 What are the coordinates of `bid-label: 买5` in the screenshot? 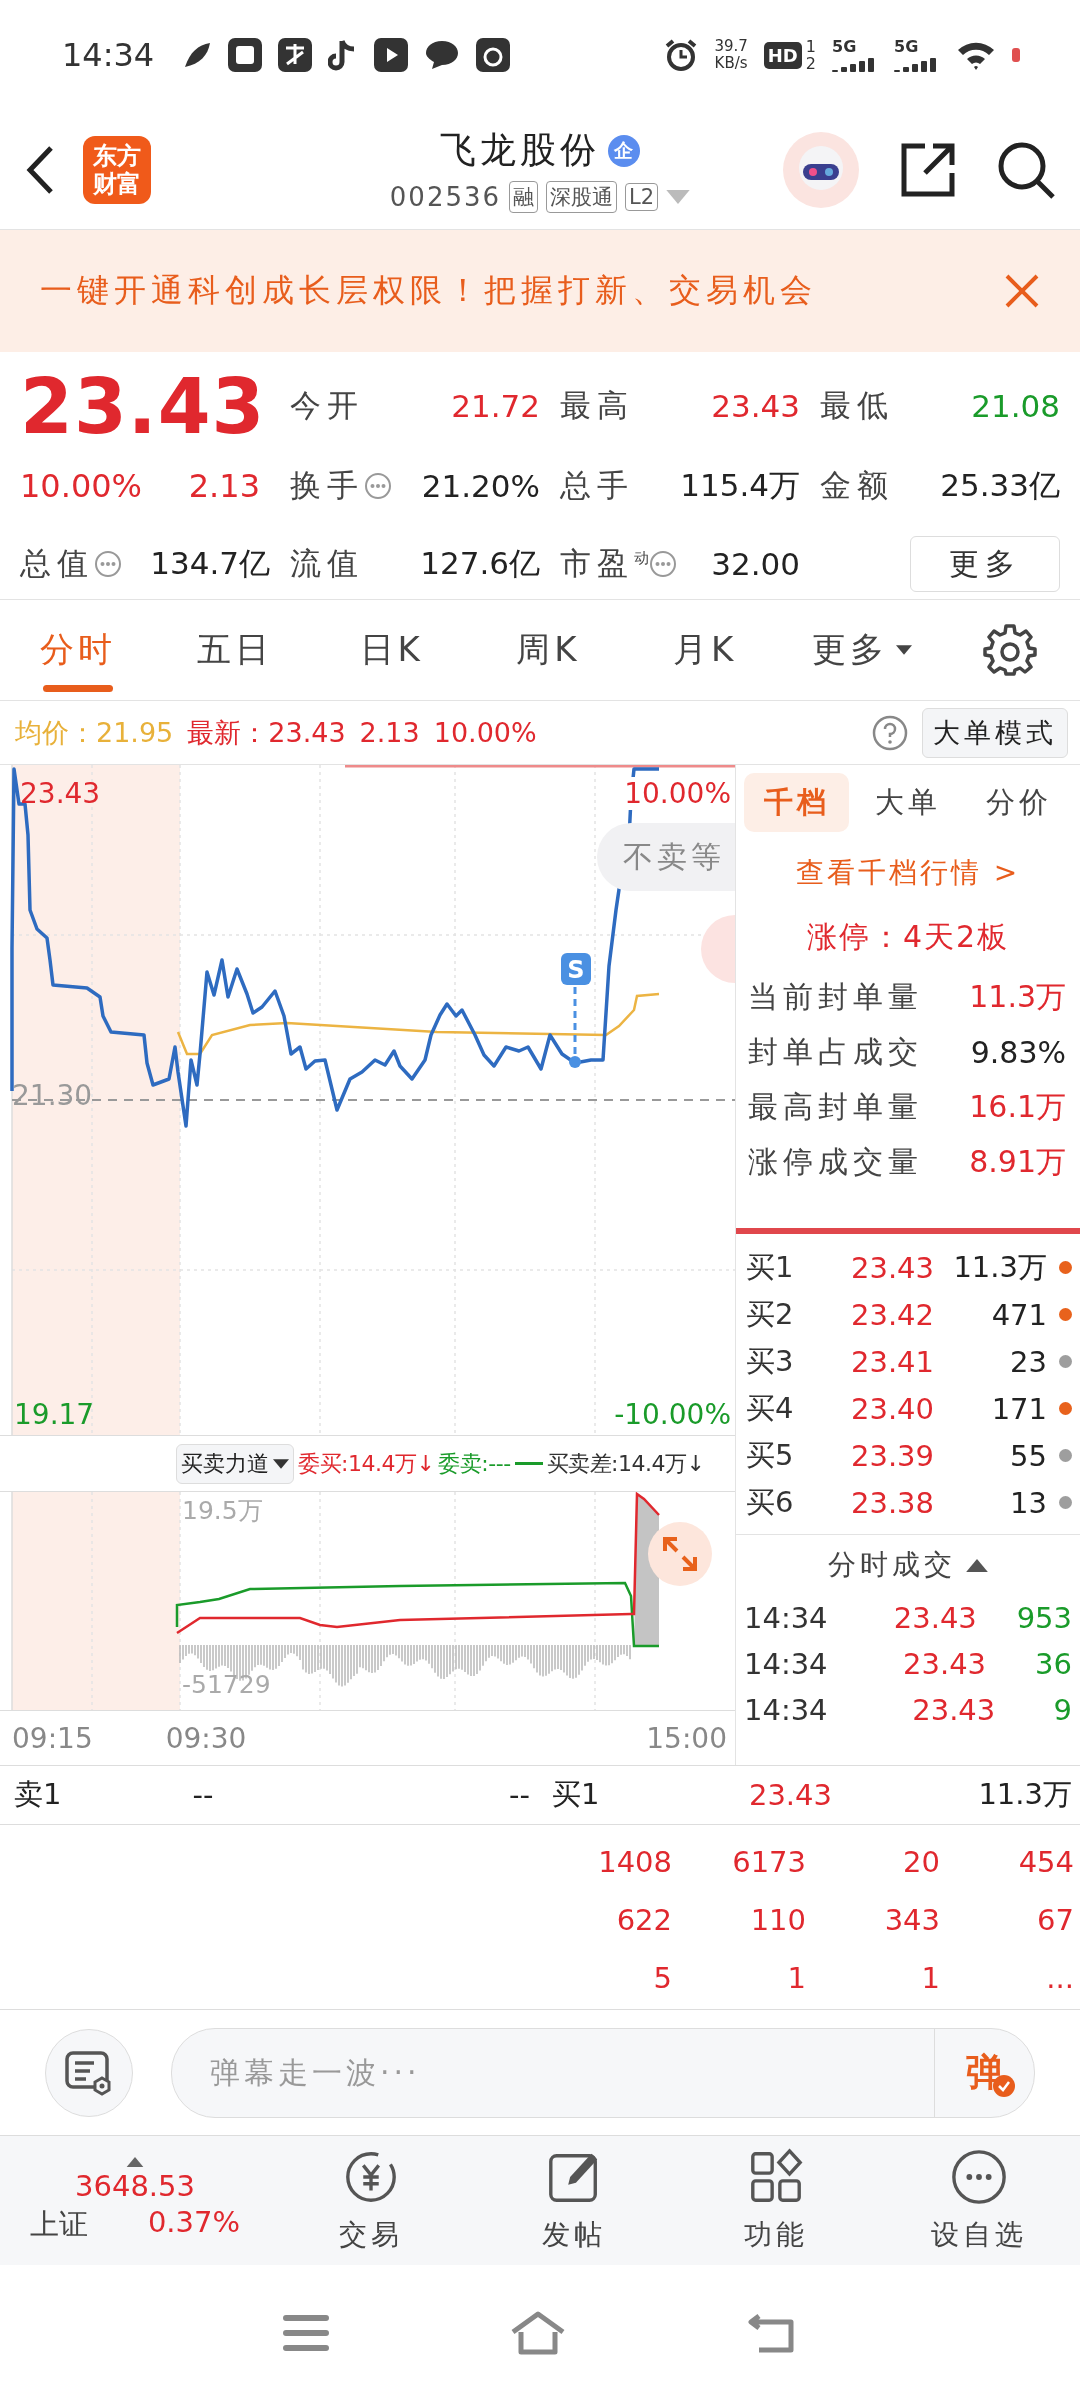 It's located at (770, 1455).